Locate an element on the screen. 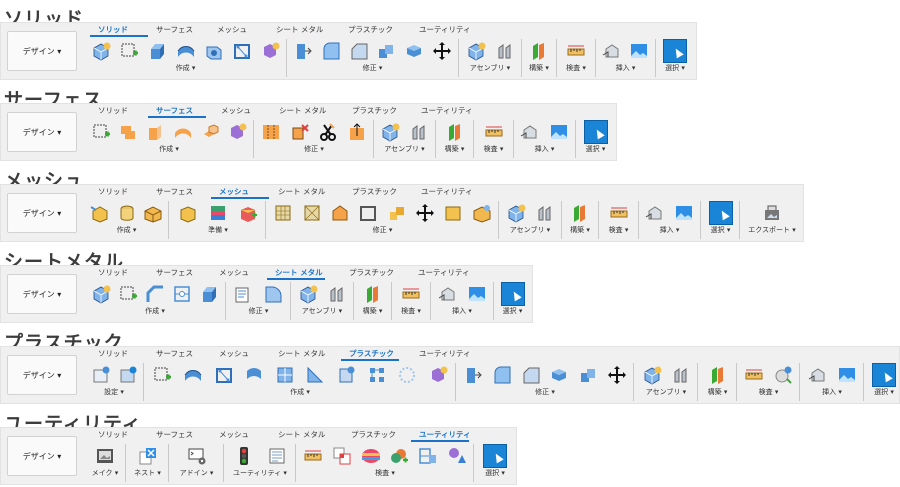 Image resolution: width=900 pixels, height=487 pixels. group-label: ユーティリティ ▾ is located at coordinates (260, 473).